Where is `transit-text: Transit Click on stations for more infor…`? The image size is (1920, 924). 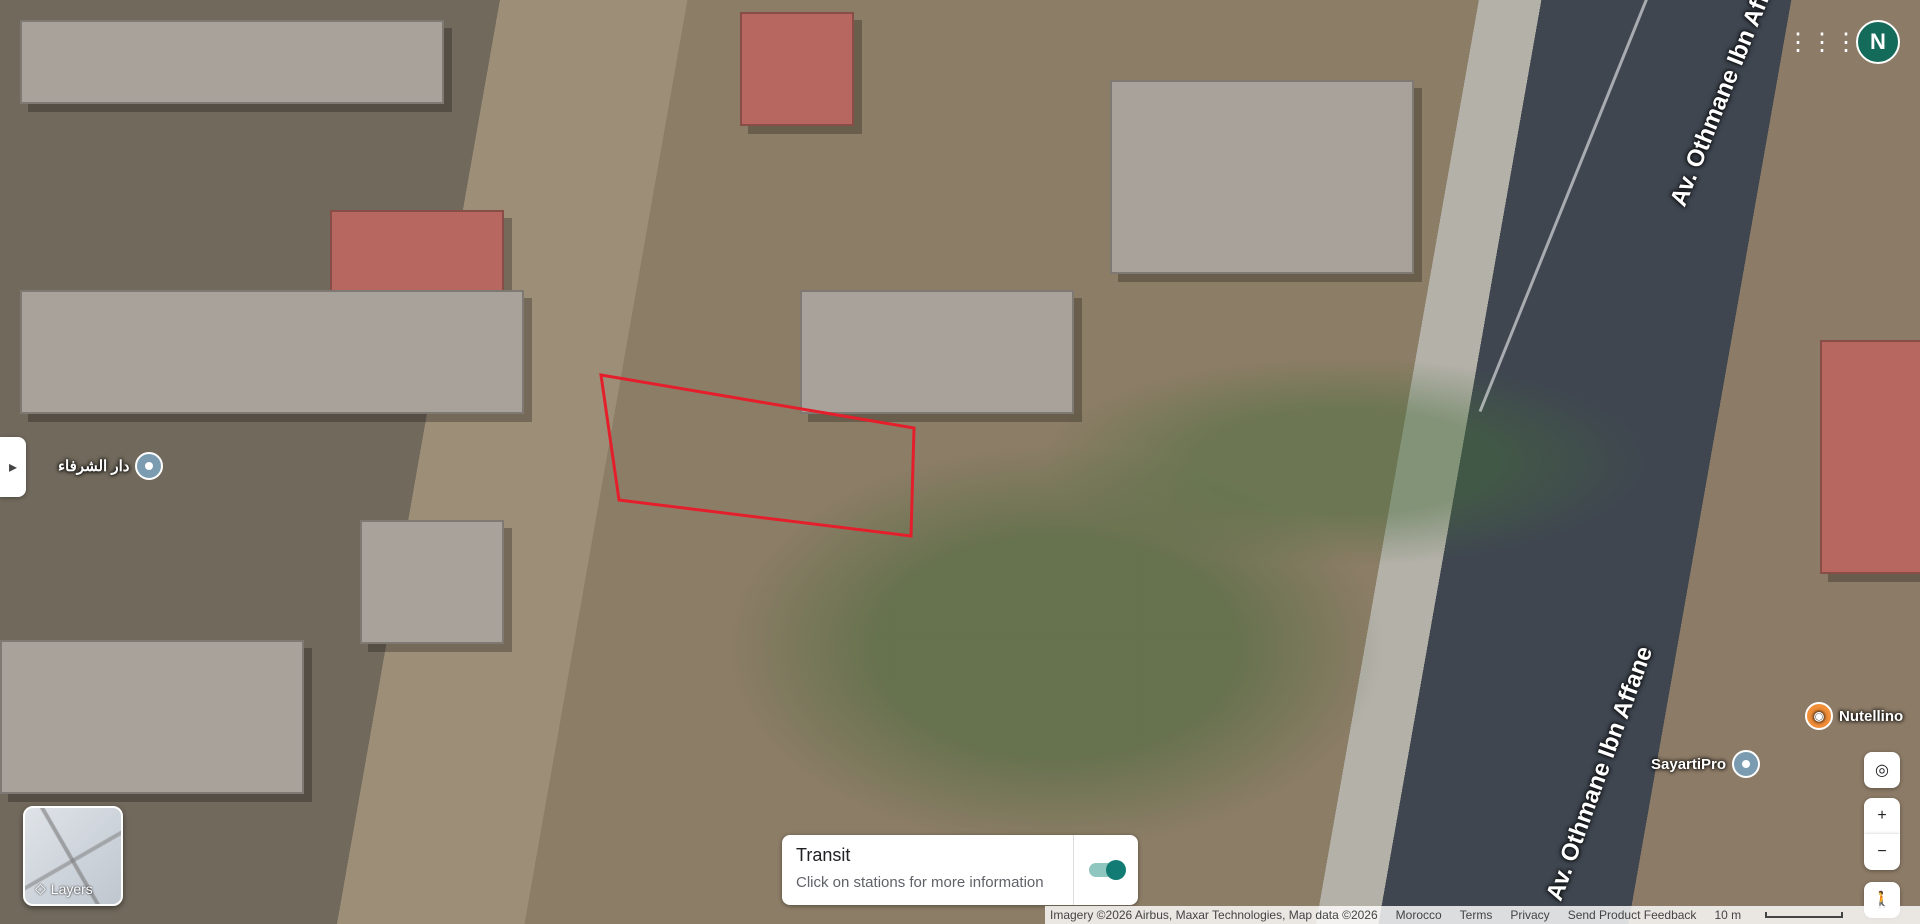
transit-text: Transit Click on stations for more infor… is located at coordinates (927, 870).